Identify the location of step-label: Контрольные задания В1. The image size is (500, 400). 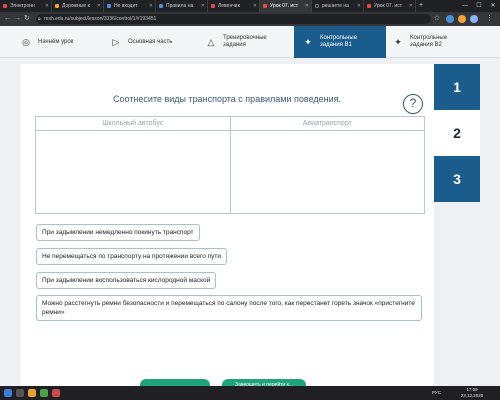
(339, 41).